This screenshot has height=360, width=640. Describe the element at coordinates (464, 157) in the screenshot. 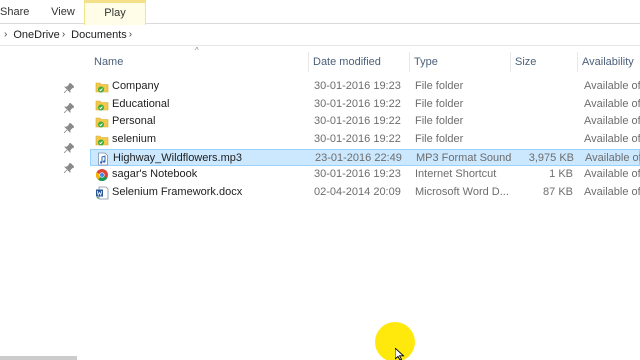

I see `file-type: MP3 Format Sound` at that location.